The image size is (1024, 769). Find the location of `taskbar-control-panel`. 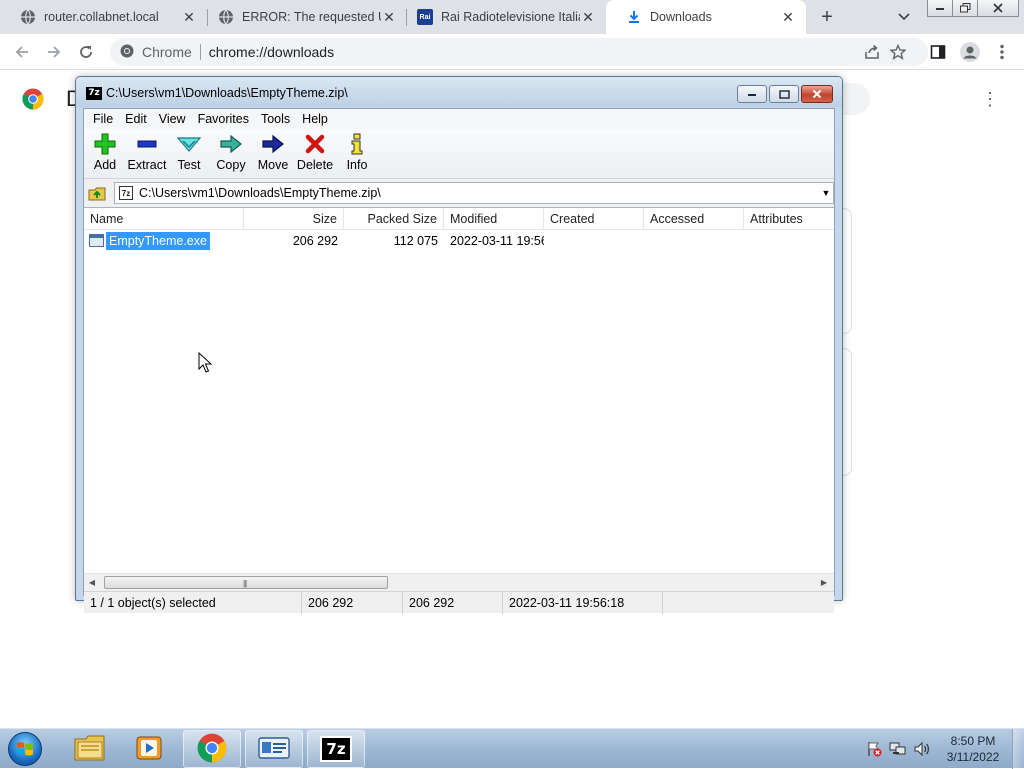

taskbar-control-panel is located at coordinates (274, 749).